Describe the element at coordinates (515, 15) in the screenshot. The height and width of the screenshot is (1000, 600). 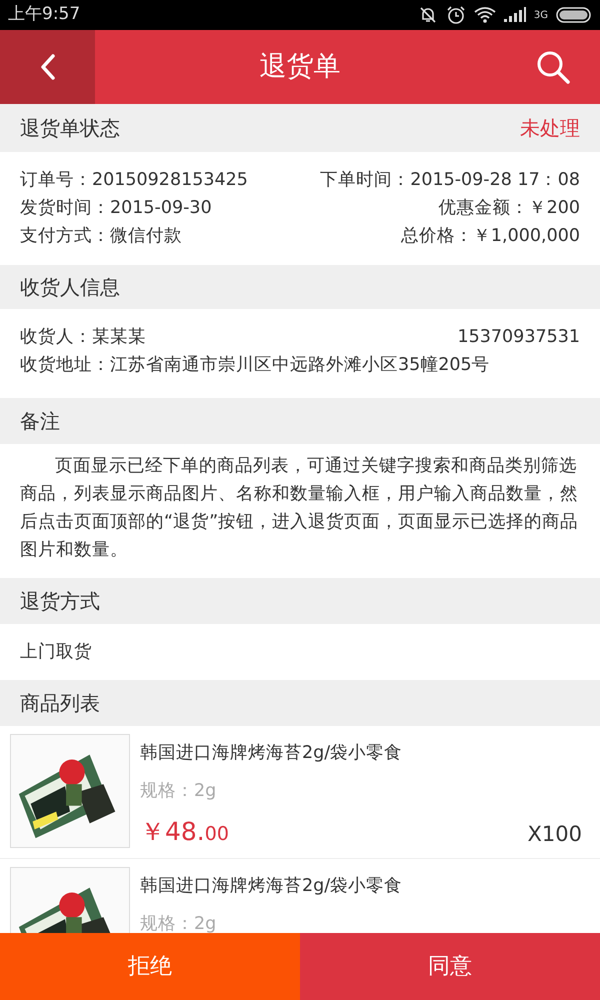
I see `signal-icon` at that location.